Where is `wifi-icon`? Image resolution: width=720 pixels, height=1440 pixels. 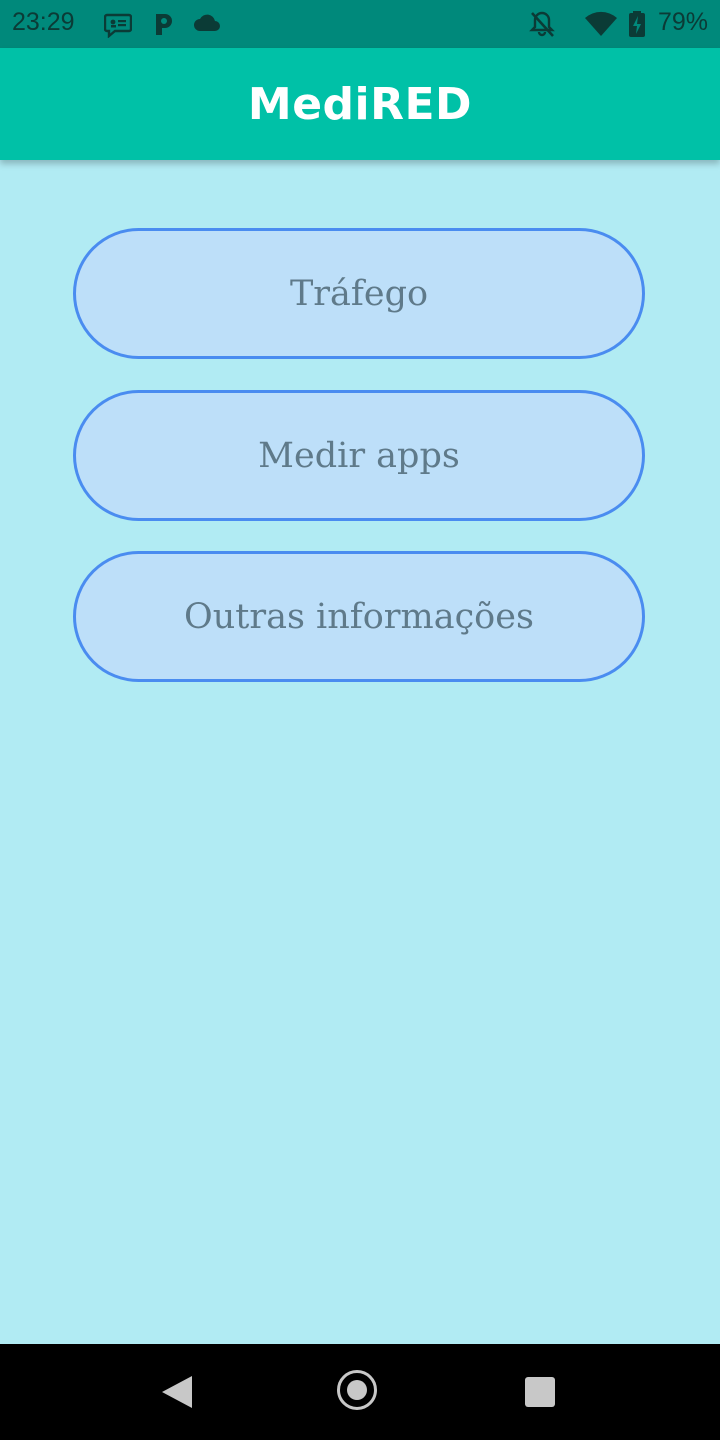
wifi-icon is located at coordinates (601, 24).